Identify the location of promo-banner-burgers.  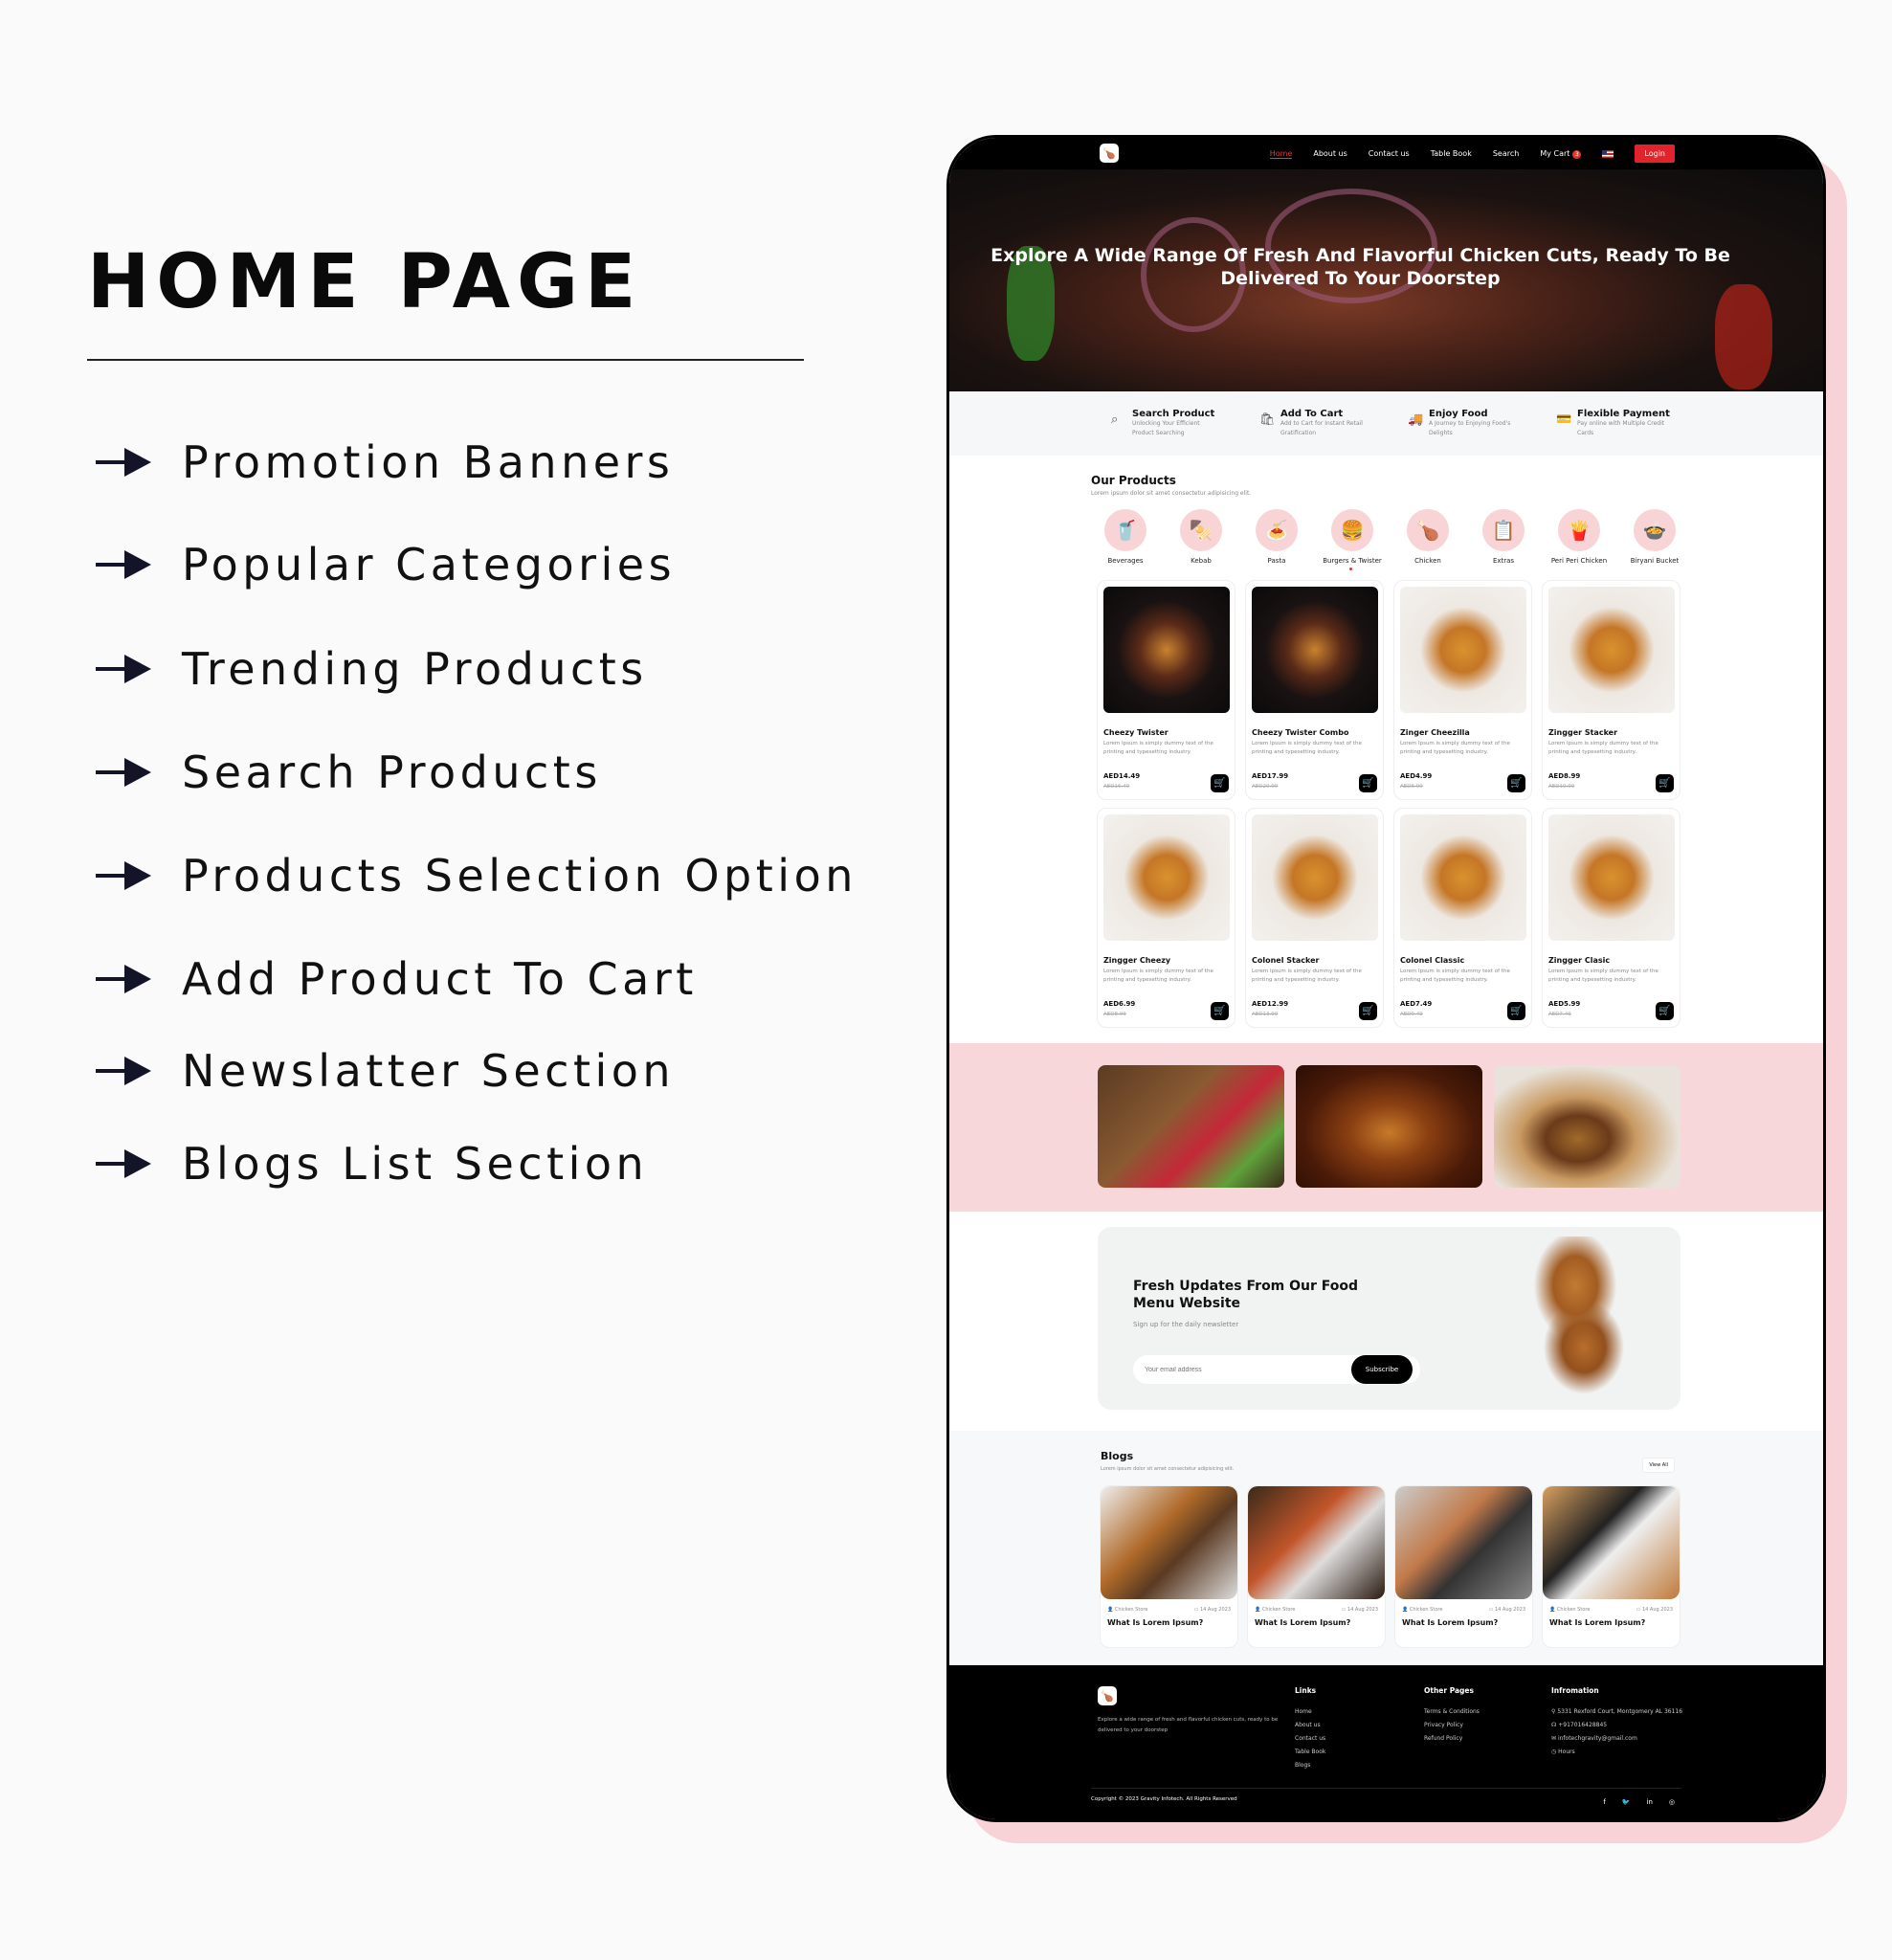
(1587, 1126).